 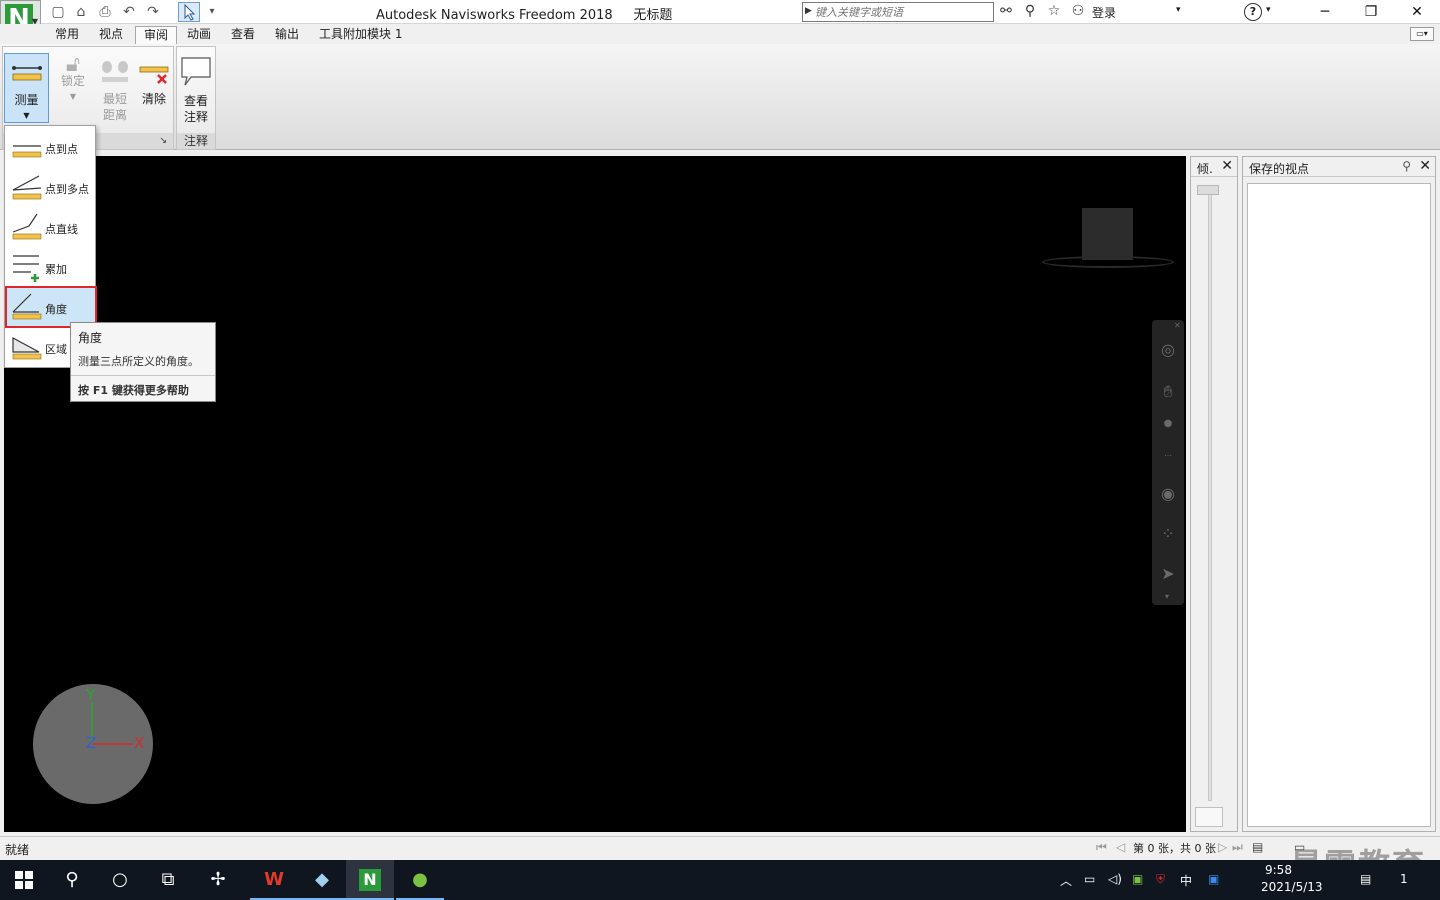 What do you see at coordinates (1177, 325) in the screenshot?
I see `navbar-close-icon: ✕` at bounding box center [1177, 325].